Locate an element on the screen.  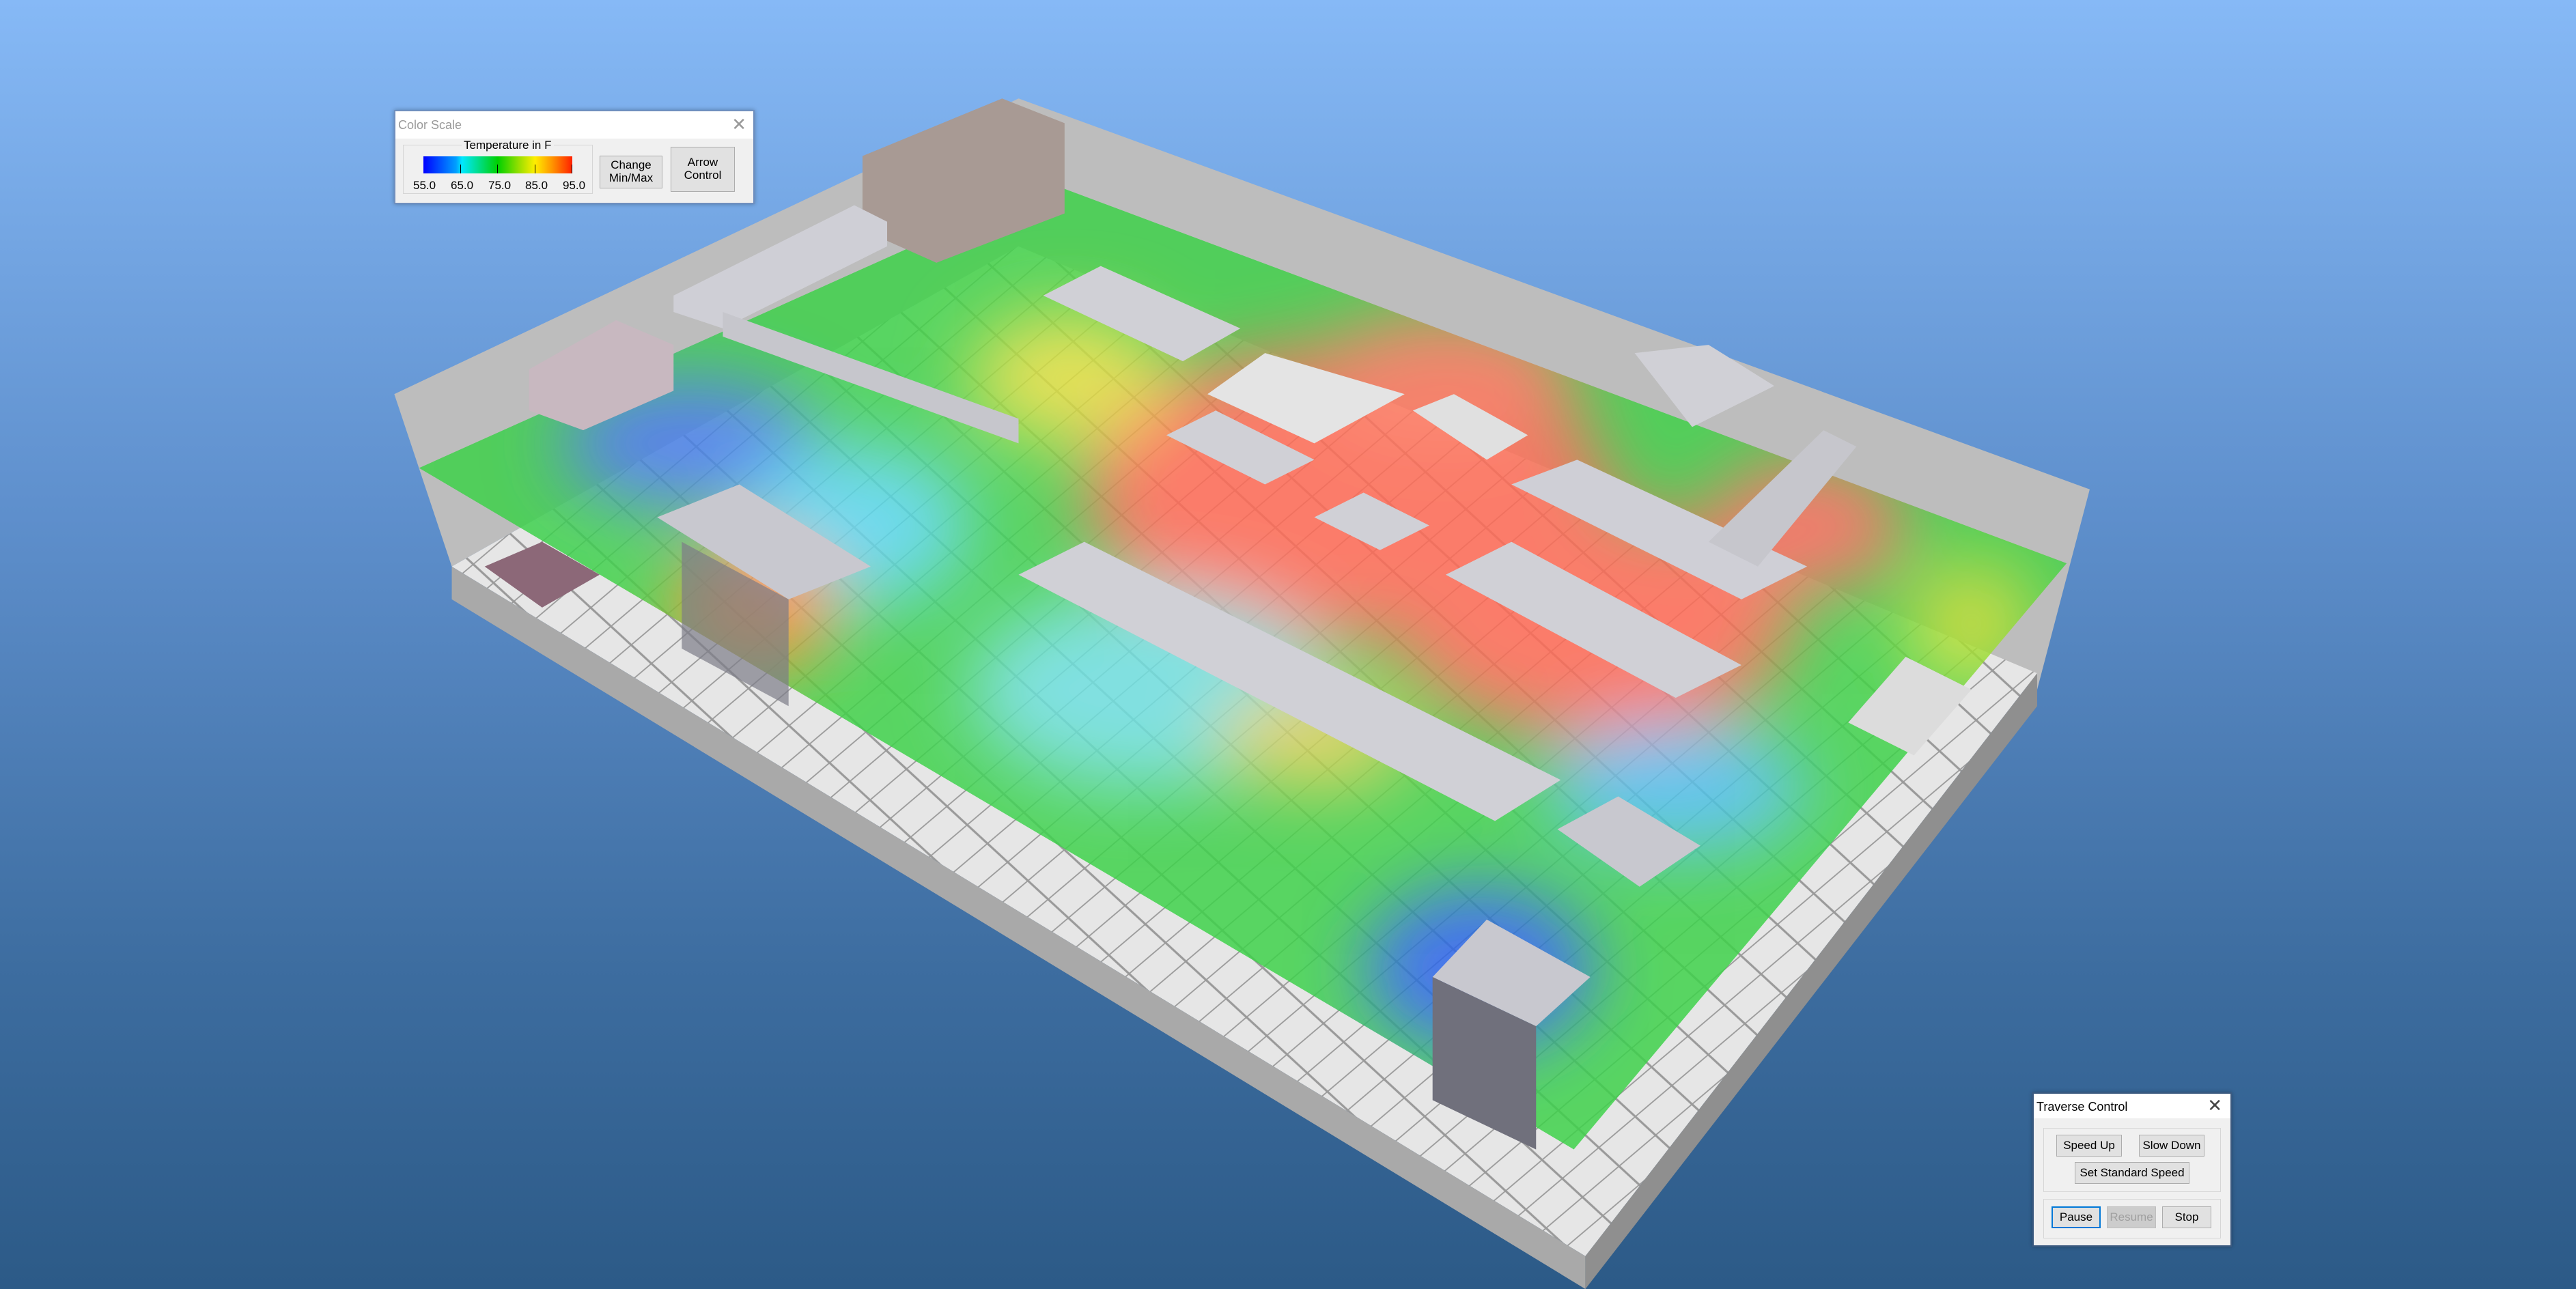
gradient-ticks is located at coordinates (497, 164).